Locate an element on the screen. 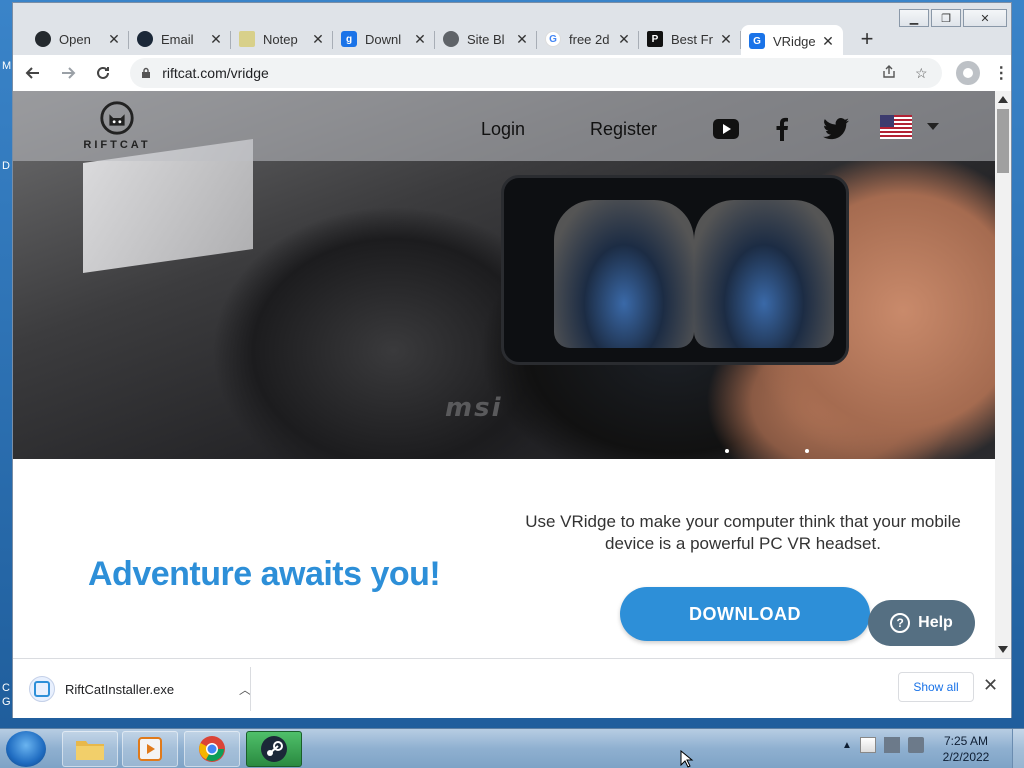  tab-title: Email is located at coordinates (177, 39).